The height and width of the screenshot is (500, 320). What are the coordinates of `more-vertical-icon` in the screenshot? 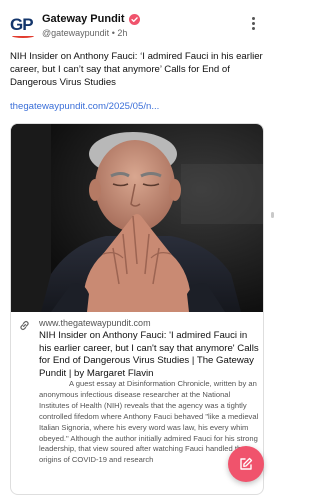 It's located at (253, 24).